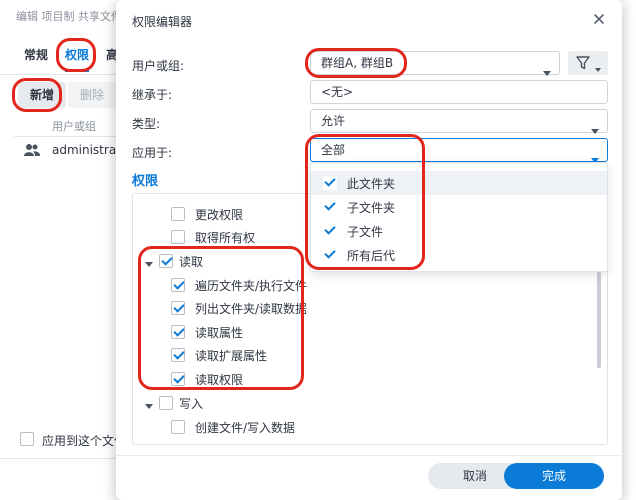 Image resolution: width=636 pixels, height=500 pixels. I want to click on caret-down-icon, so click(598, 68).